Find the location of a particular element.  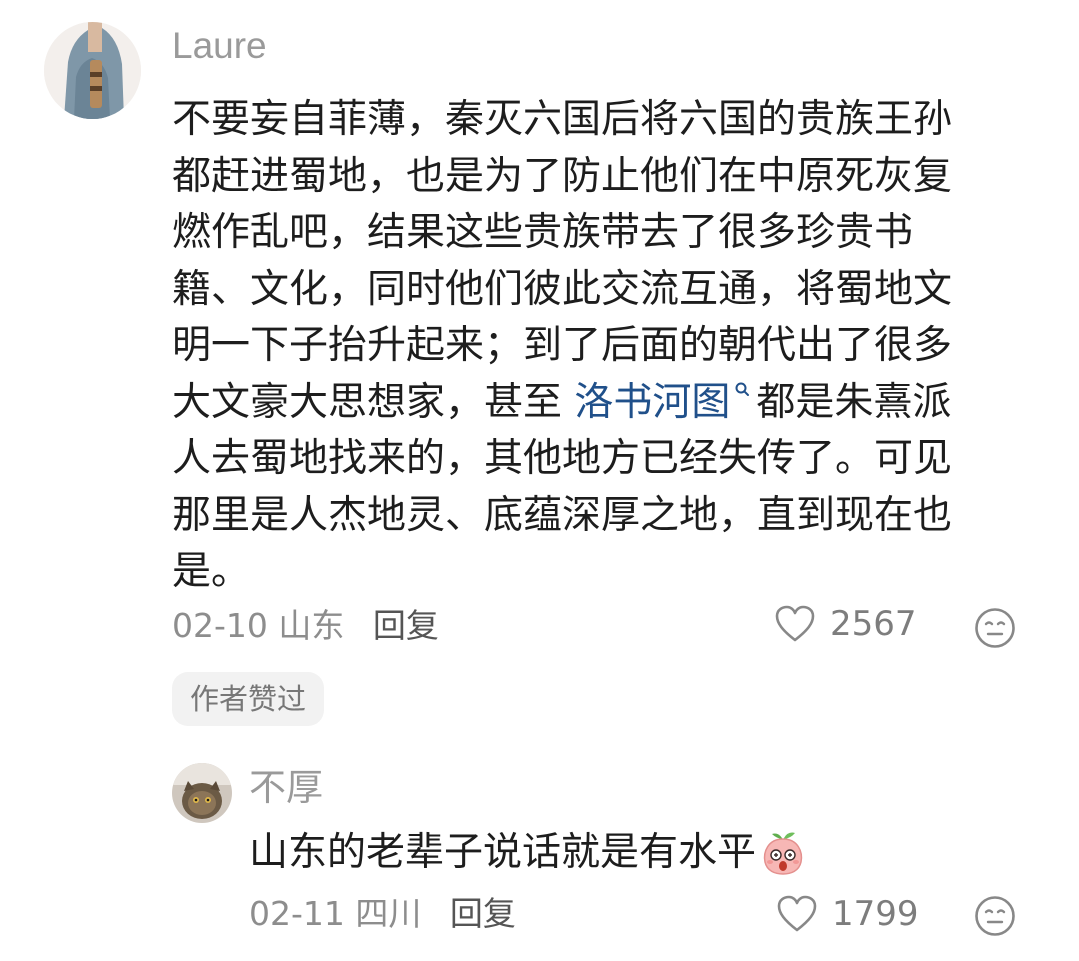

comment-username: Laure is located at coordinates (219, 46).